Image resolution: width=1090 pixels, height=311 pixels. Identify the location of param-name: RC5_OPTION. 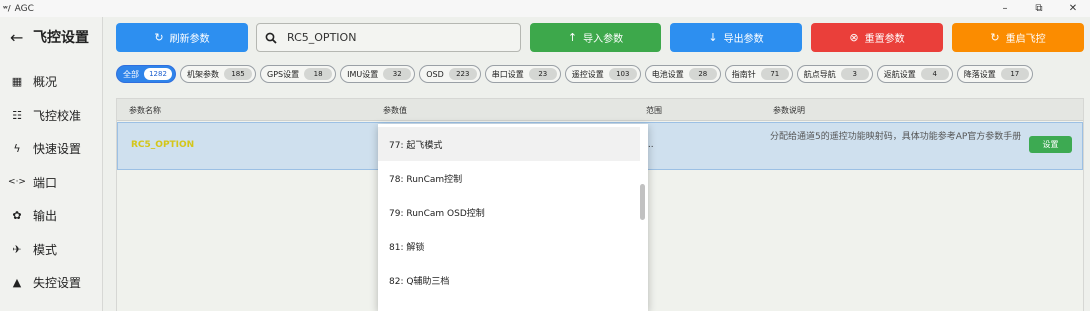
(163, 145).